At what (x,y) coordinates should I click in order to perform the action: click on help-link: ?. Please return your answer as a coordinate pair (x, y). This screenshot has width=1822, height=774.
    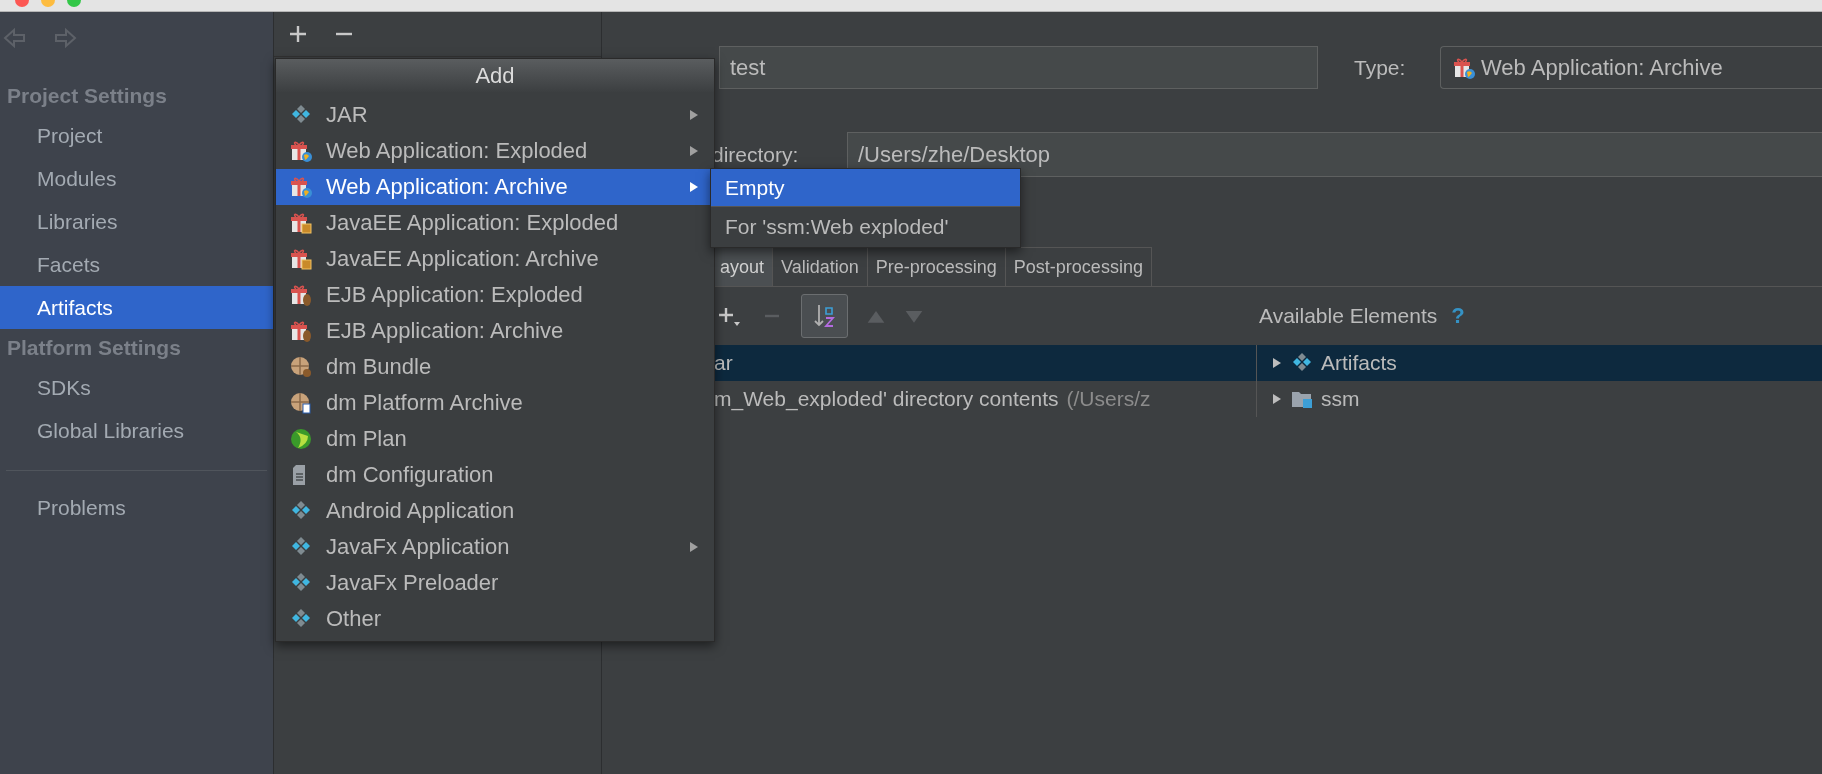
    Looking at the image, I should click on (1458, 316).